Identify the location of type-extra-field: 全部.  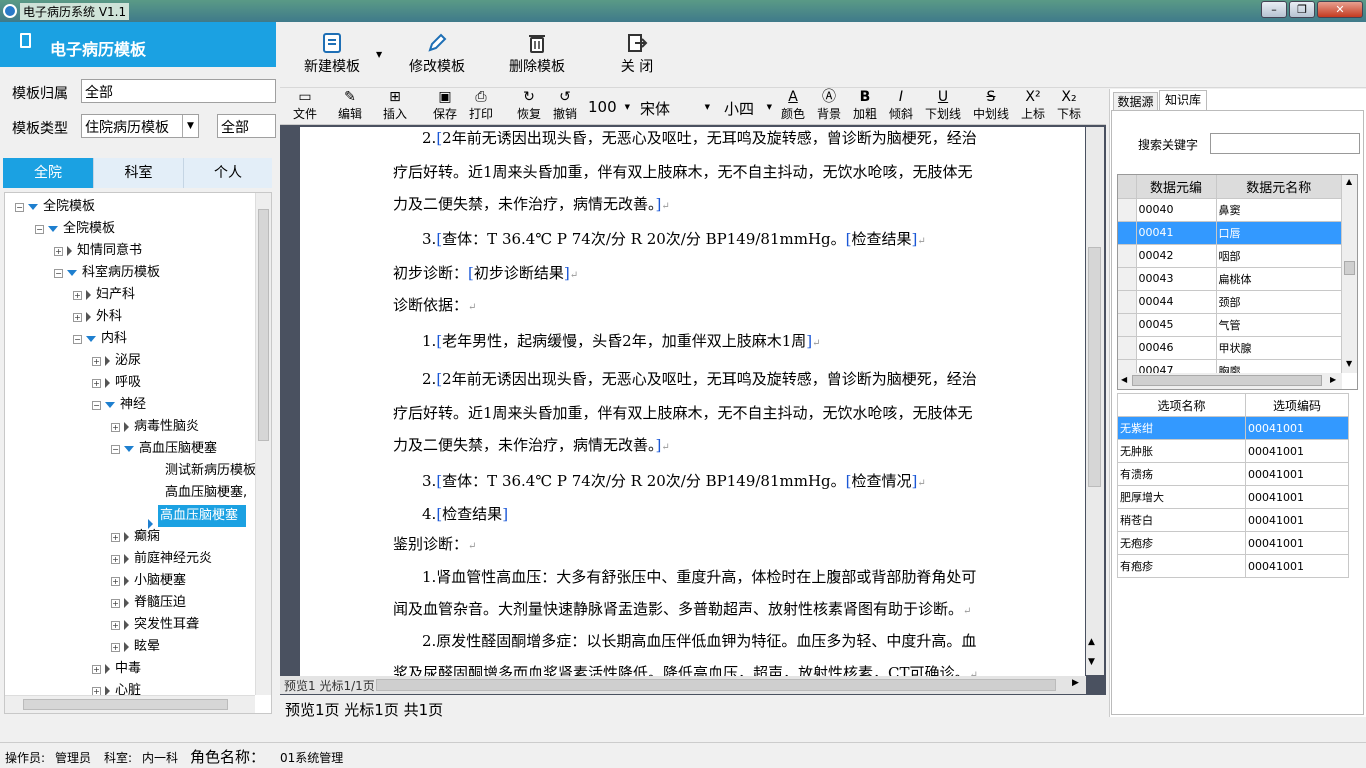
(246, 126).